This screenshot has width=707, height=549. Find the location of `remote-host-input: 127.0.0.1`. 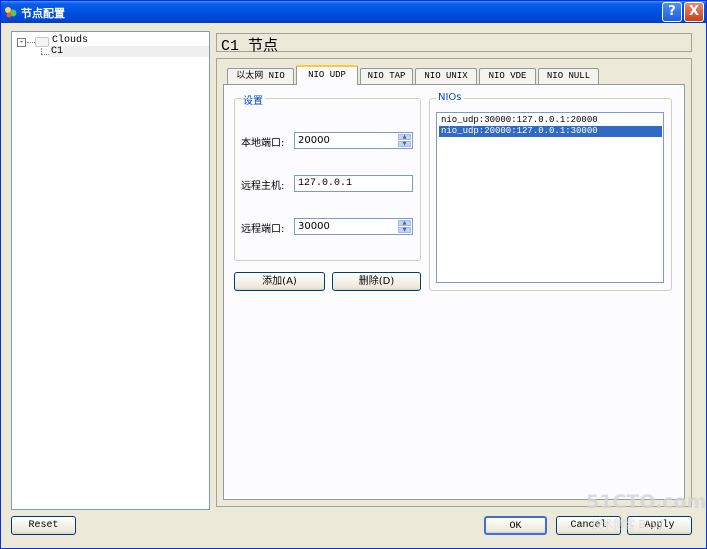

remote-host-input: 127.0.0.1 is located at coordinates (353, 183).